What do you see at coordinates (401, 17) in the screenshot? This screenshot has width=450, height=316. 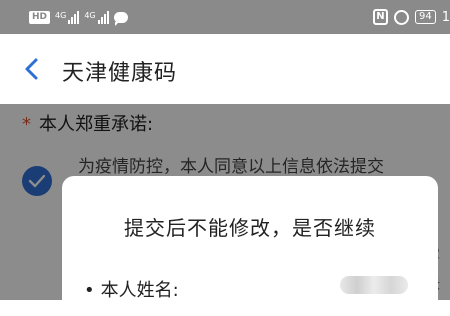 I see `alarm-icon` at bounding box center [401, 17].